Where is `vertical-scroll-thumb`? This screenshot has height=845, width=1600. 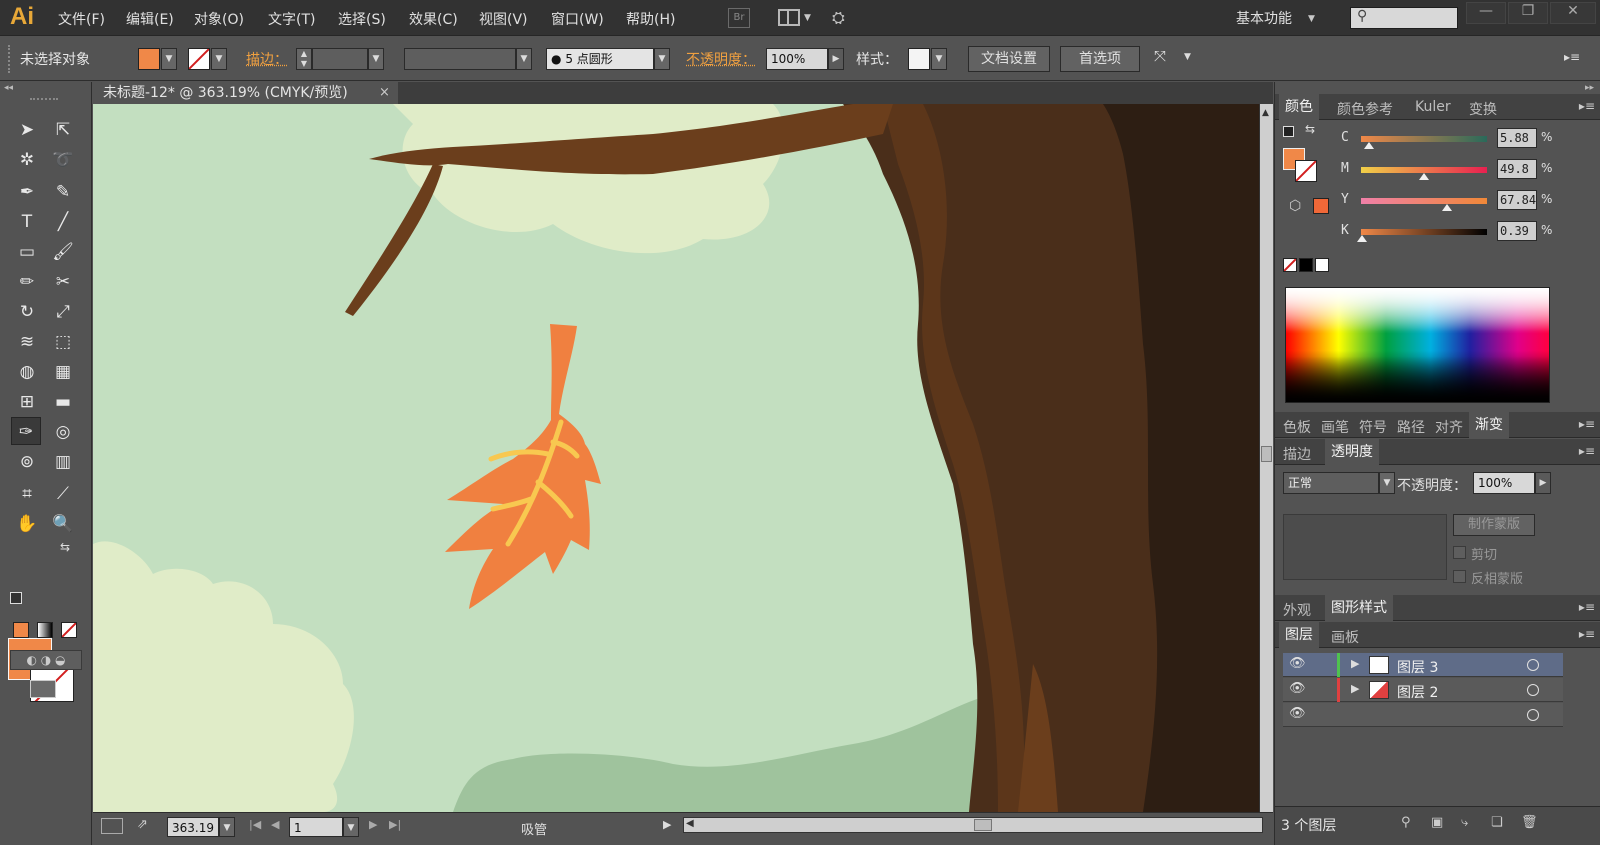 vertical-scroll-thumb is located at coordinates (1266, 454).